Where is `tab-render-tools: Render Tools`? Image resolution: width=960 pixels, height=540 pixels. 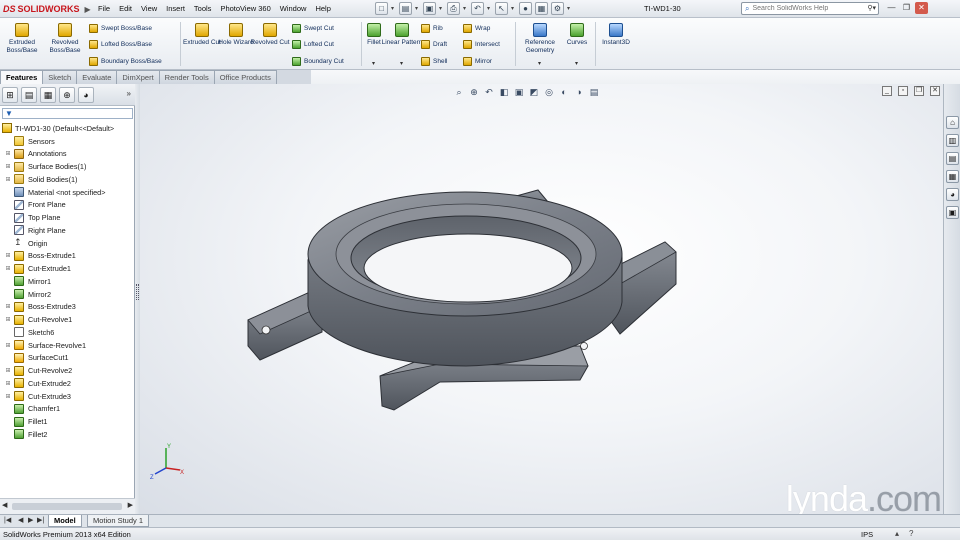 tab-render-tools: Render Tools is located at coordinates (186, 77).